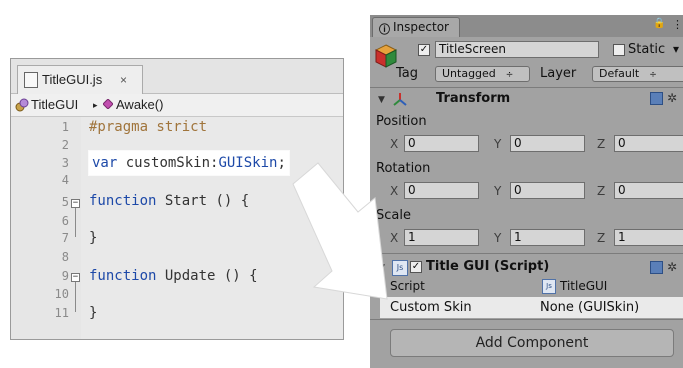 This screenshot has width=683, height=368. I want to click on script-enabled-checkbox: ✓, so click(416, 267).